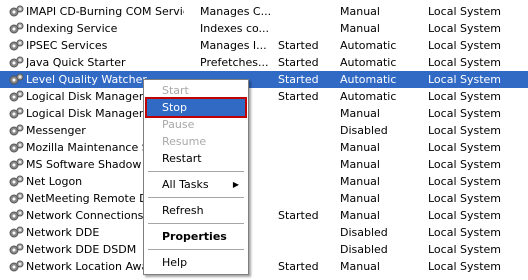 Image resolution: width=528 pixels, height=280 pixels. What do you see at coordinates (184, 141) in the screenshot?
I see `menu-item-resume: Resume` at bounding box center [184, 141].